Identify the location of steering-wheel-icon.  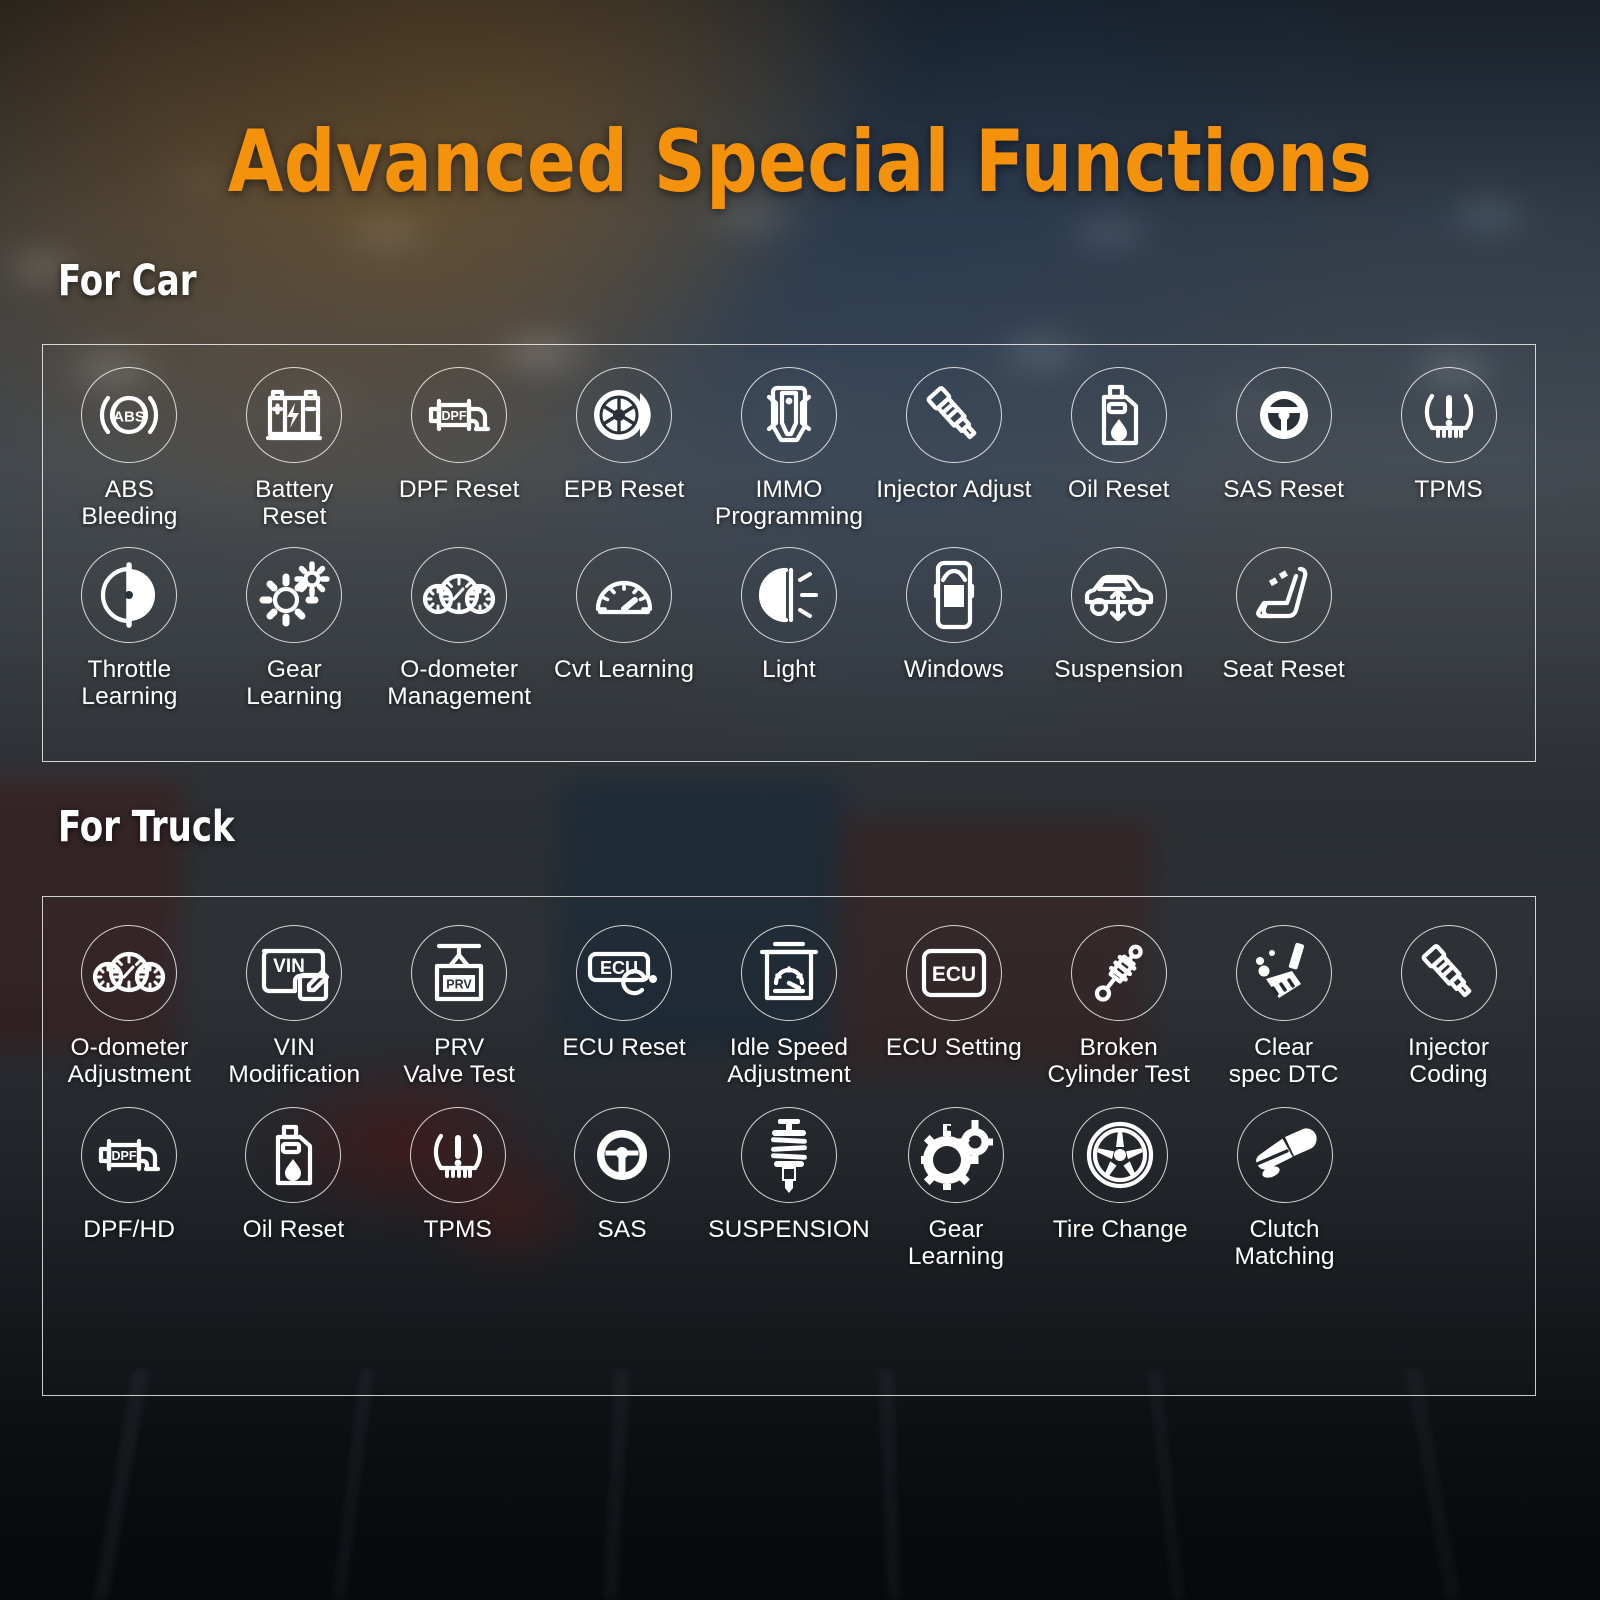
(1283, 415).